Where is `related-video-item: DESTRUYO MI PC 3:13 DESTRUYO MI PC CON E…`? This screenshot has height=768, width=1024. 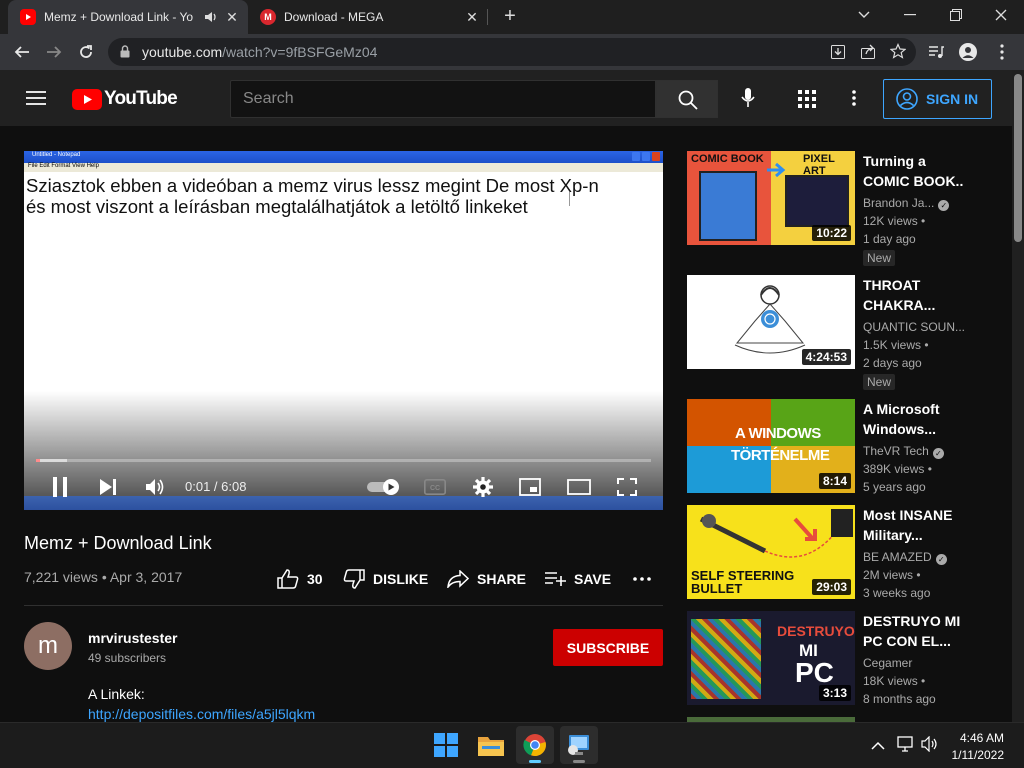 related-video-item: DESTRUYO MI PC 3:13 DESTRUYO MI PC CON E… is located at coordinates (837, 659).